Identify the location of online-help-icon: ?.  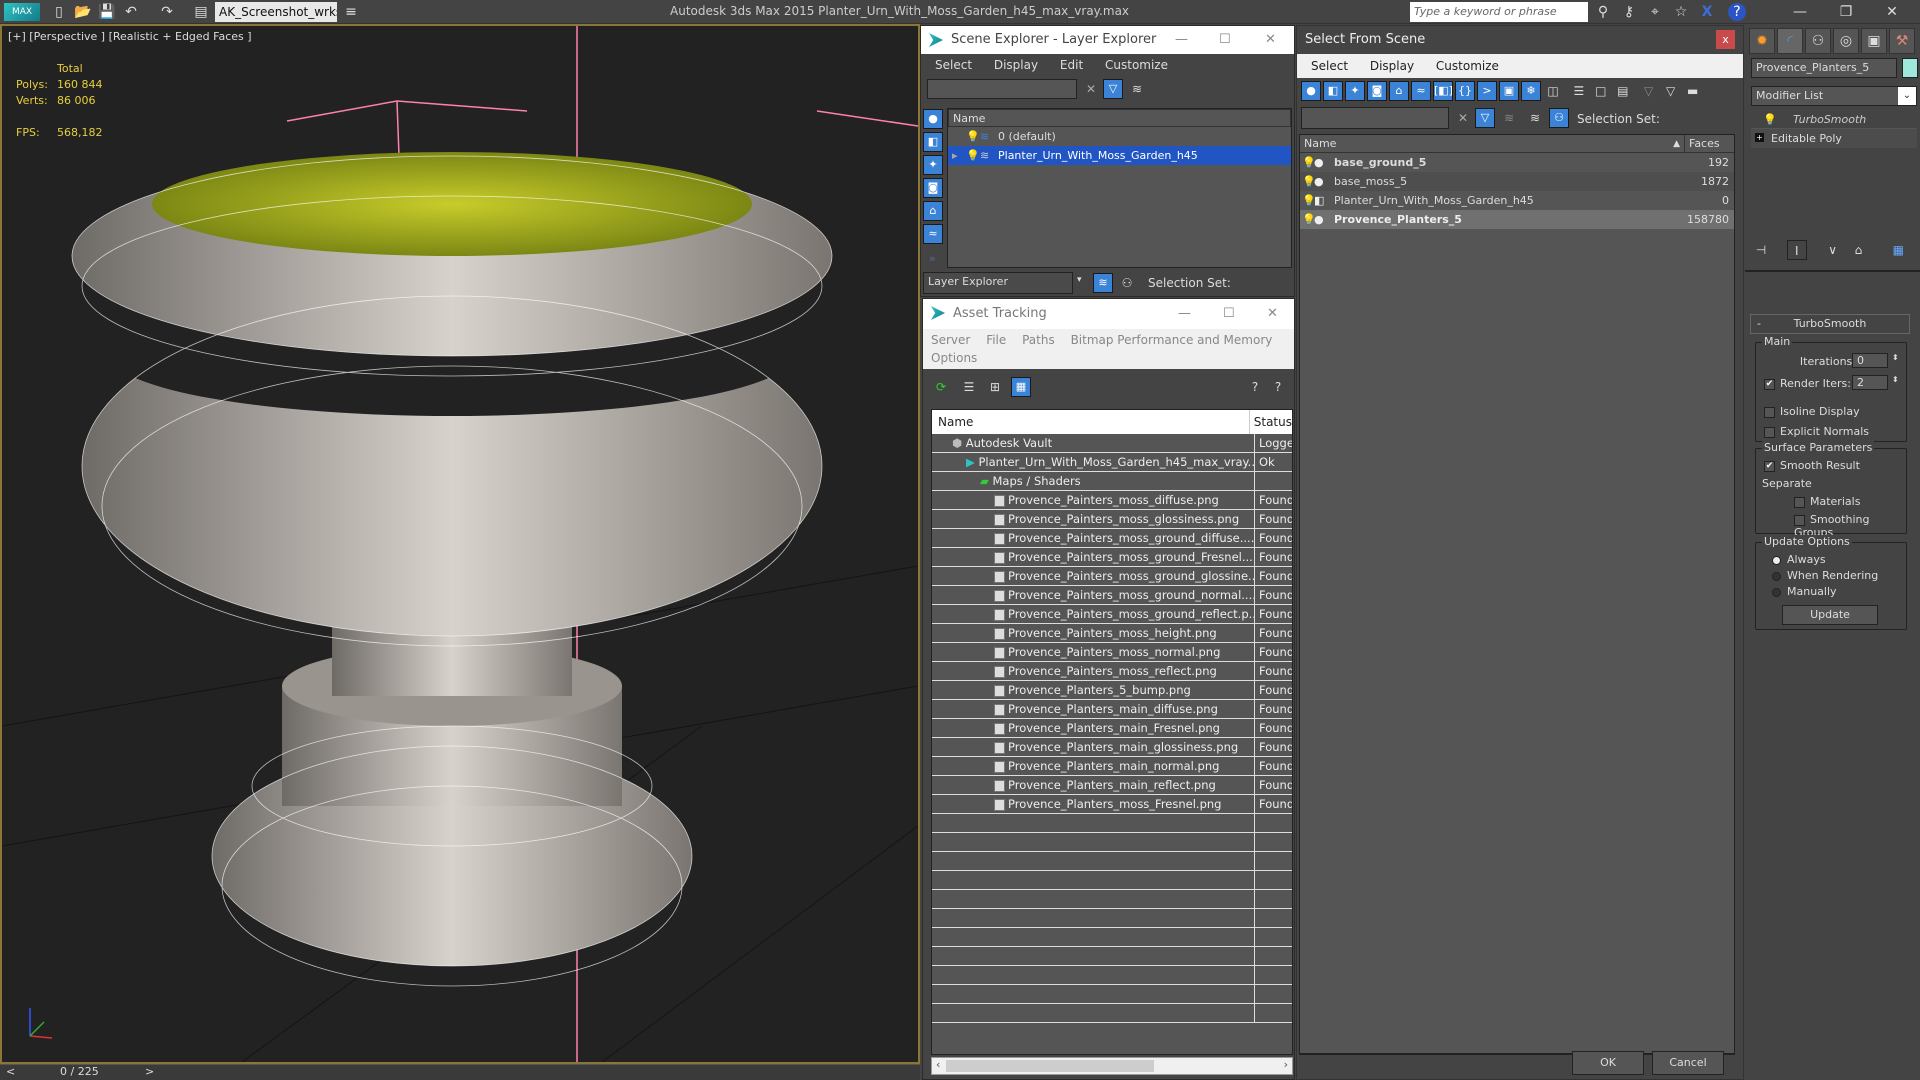
(1255, 387).